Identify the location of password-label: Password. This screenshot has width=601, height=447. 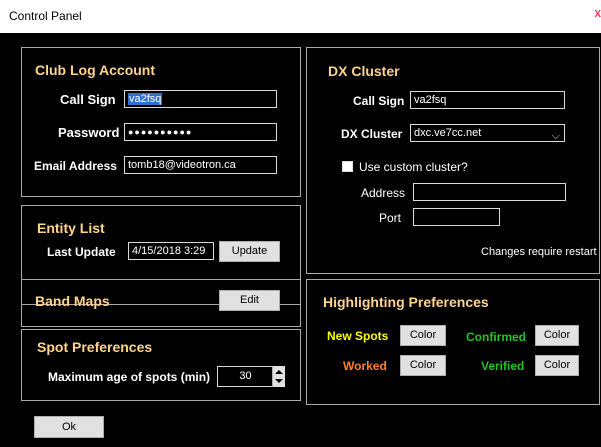
(89, 132).